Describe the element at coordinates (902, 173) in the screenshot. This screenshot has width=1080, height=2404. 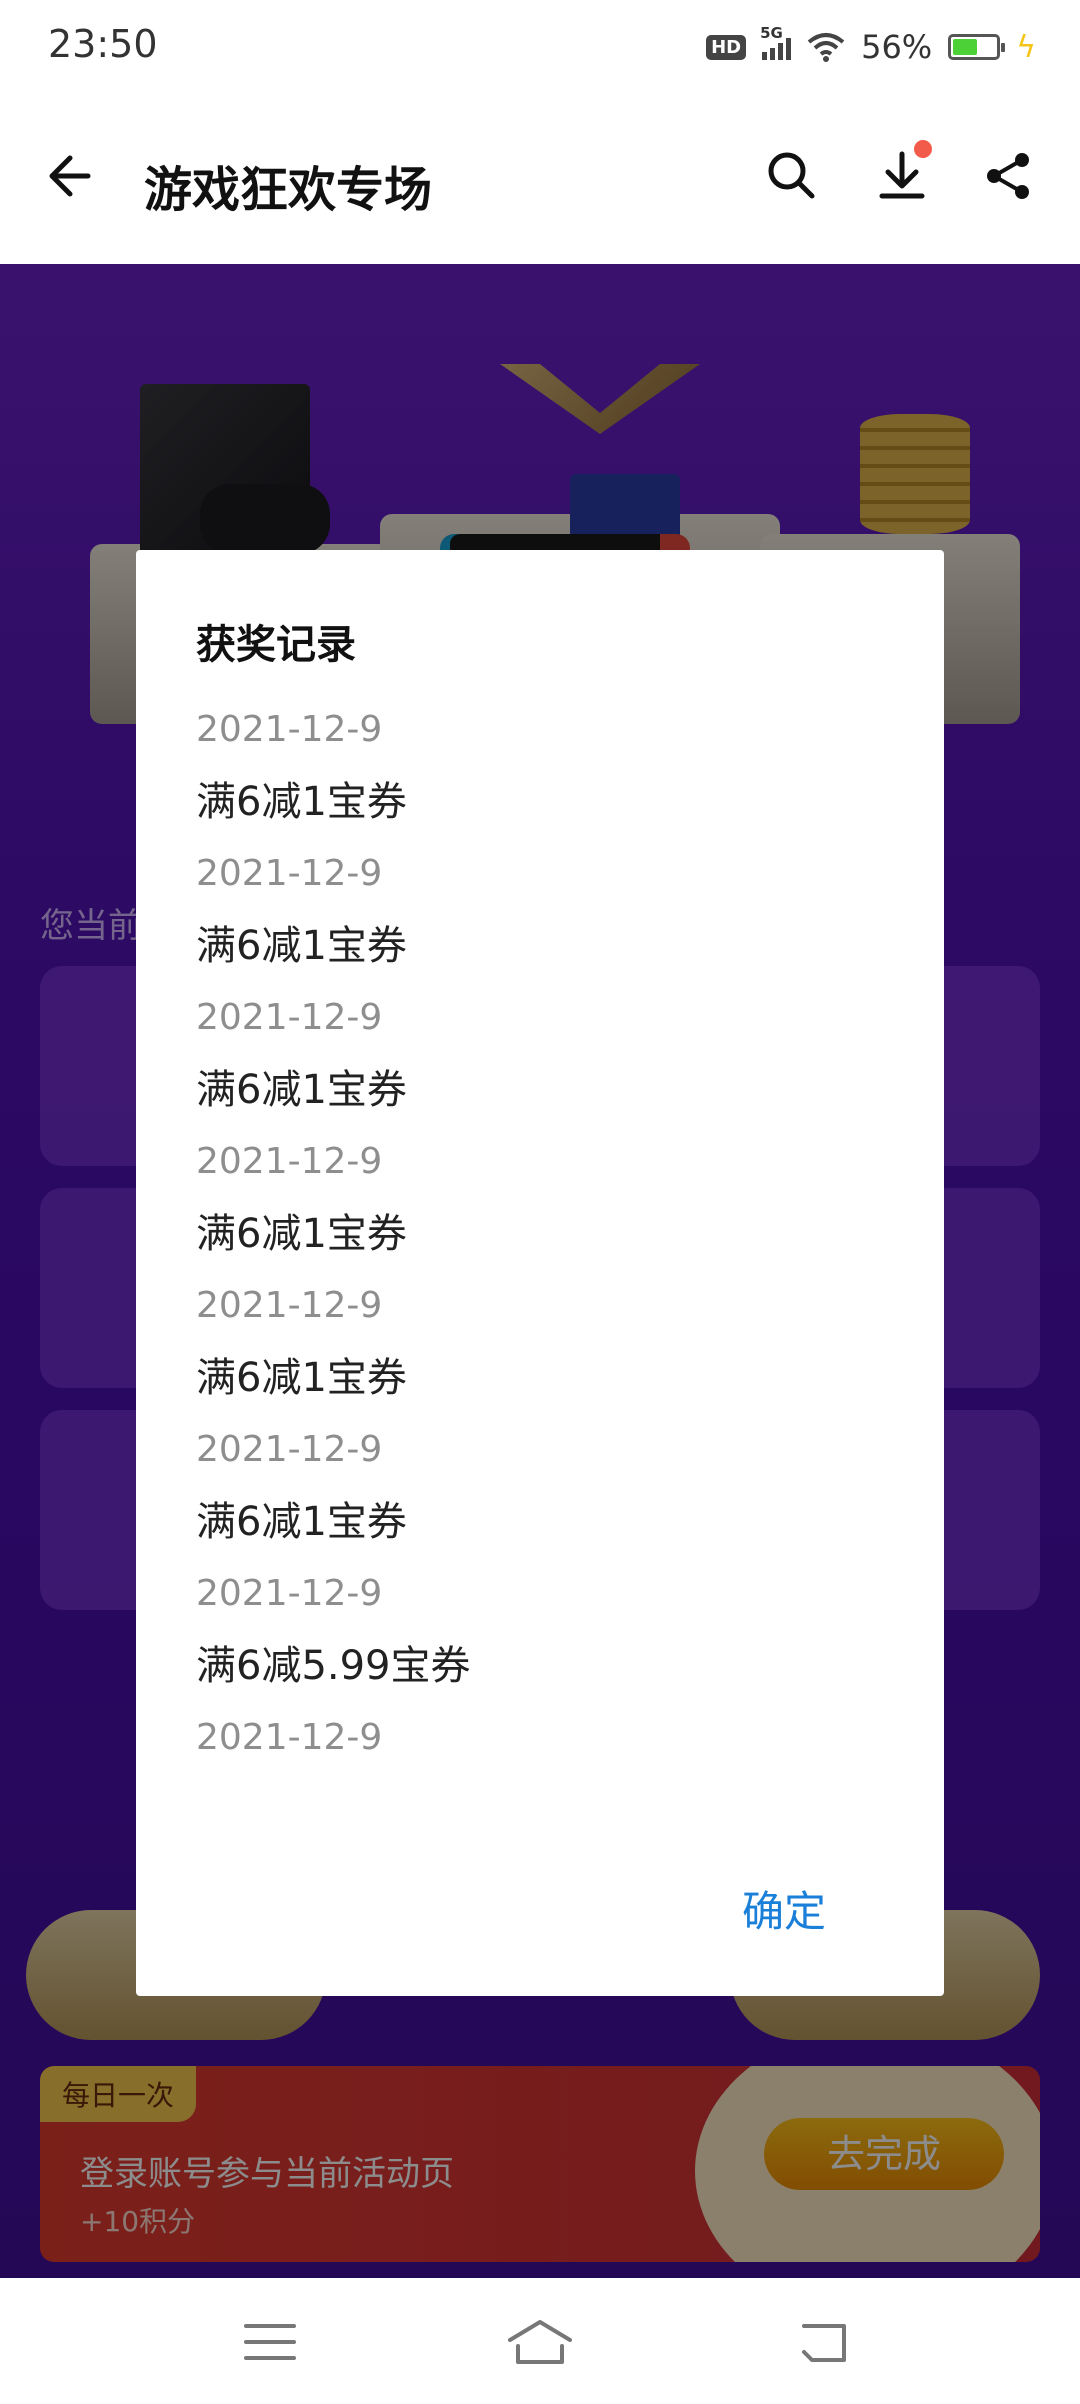
I see `download-button` at that location.